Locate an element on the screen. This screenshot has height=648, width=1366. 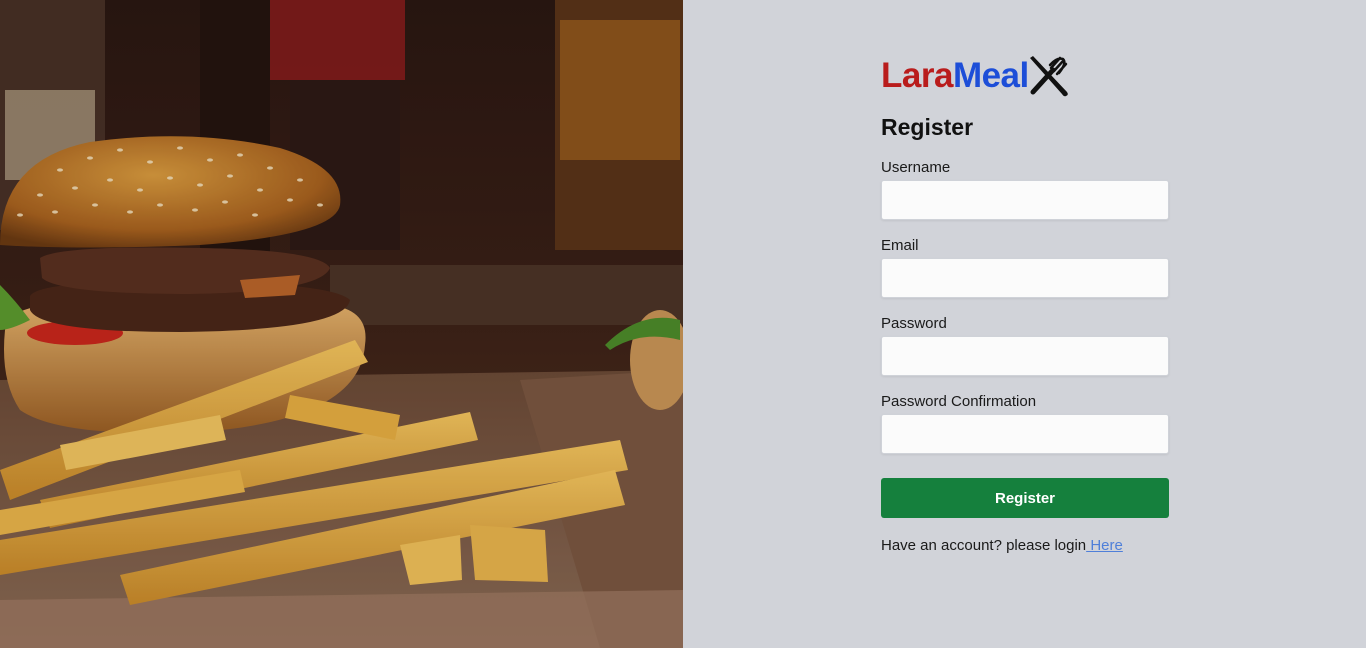
page-title: Register is located at coordinates (927, 127).